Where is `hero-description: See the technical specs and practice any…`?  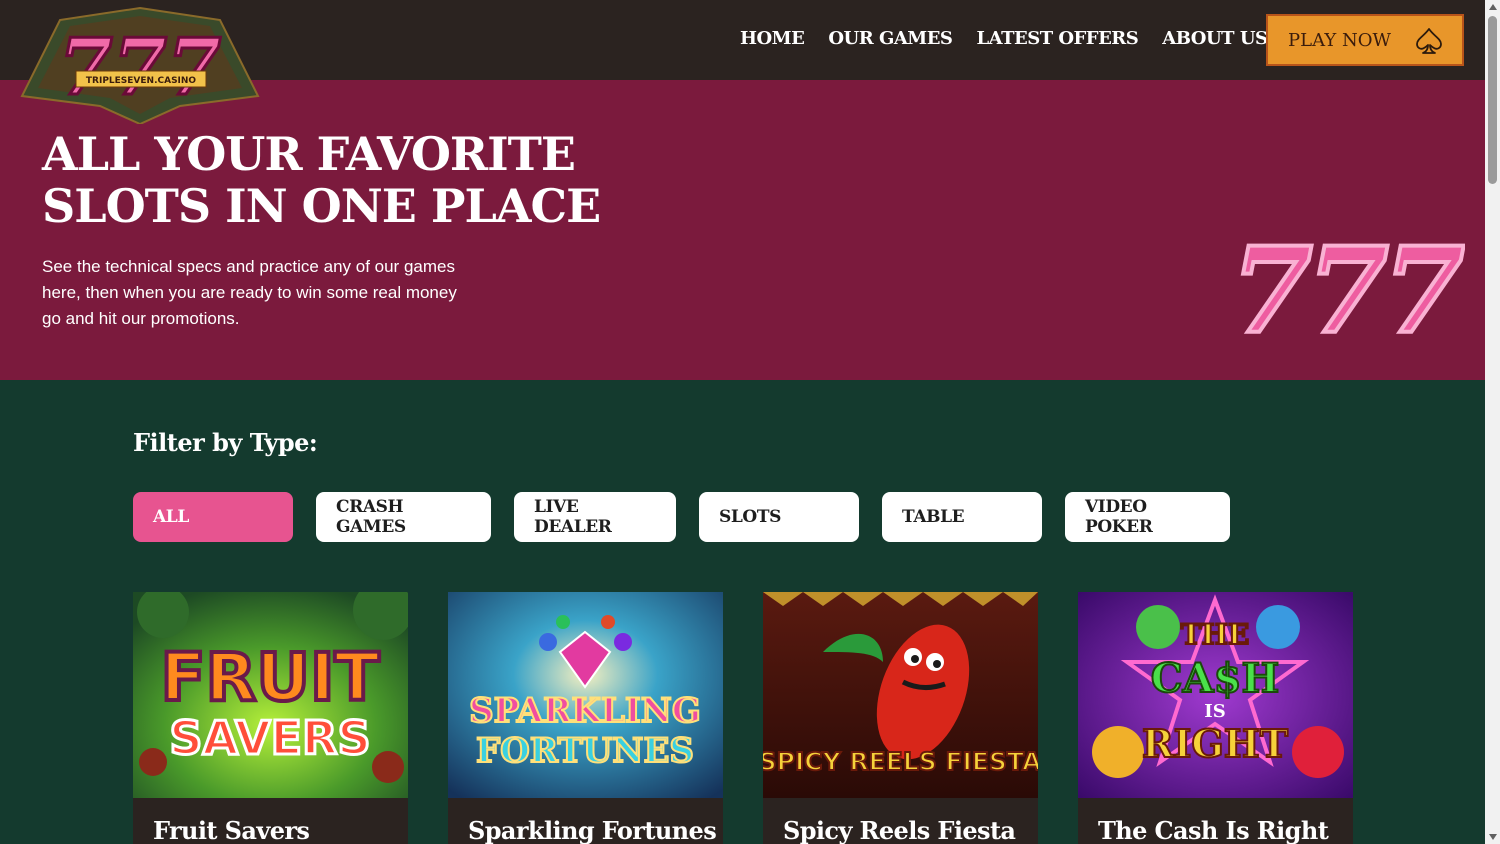
hero-description: See the technical specs and practice any… is located at coordinates (249, 292).